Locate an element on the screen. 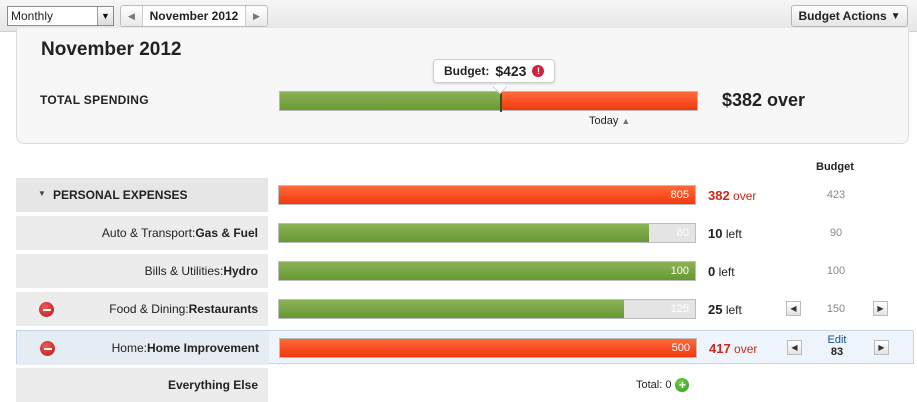 This screenshot has height=402, width=917. budget-edit: Edit 83 is located at coordinates (837, 346).